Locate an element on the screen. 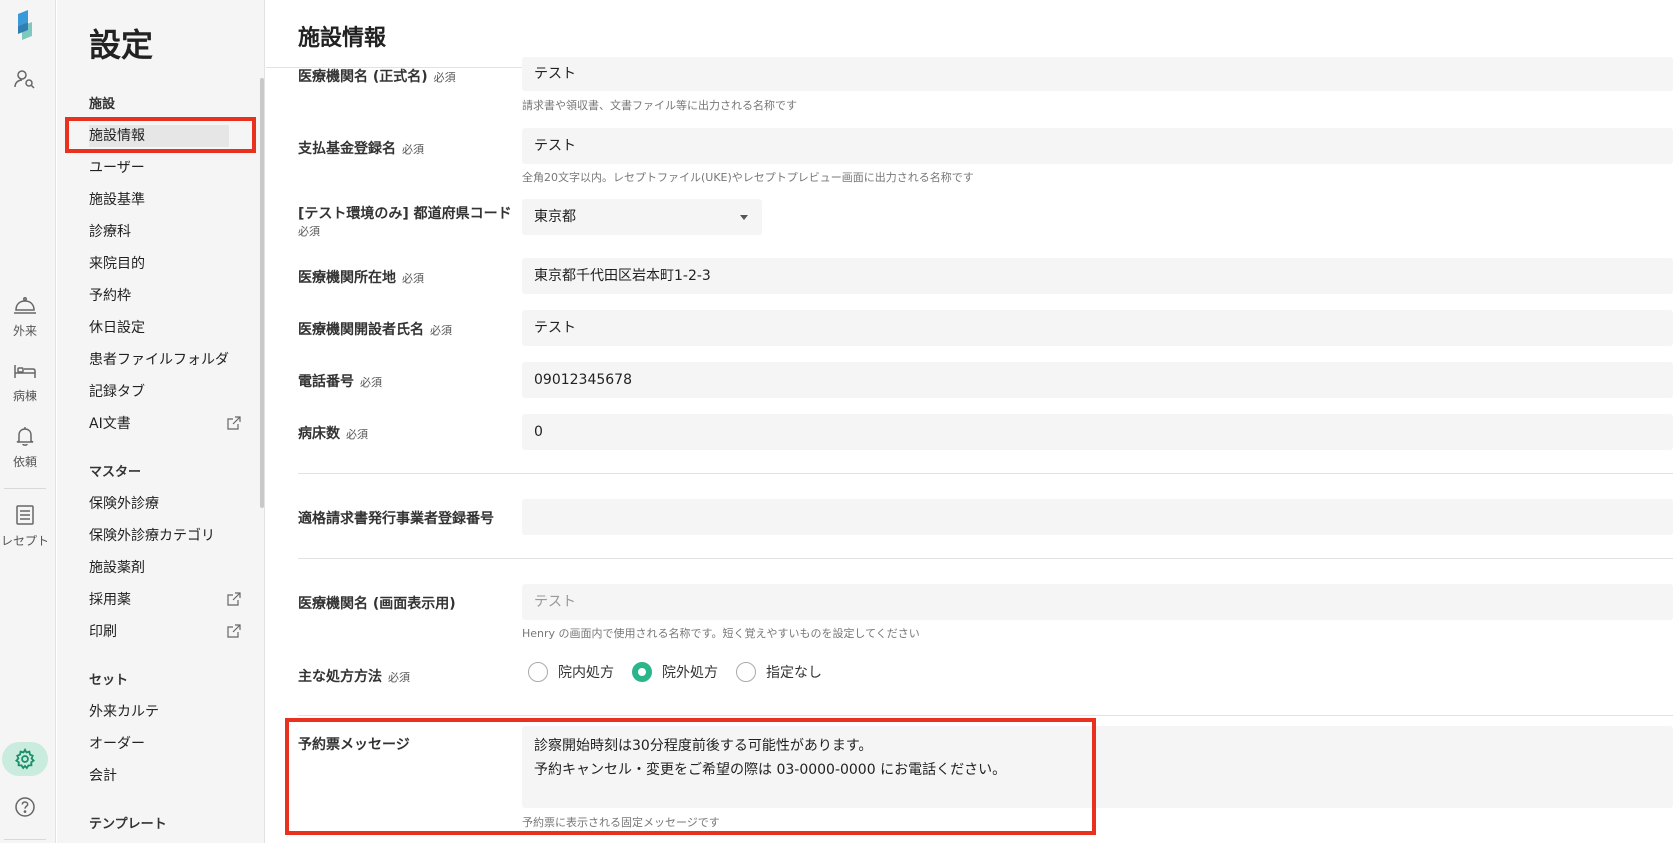 This screenshot has width=1673, height=843. sidebar-item-ai-docs-label: AI文書 is located at coordinates (110, 424).